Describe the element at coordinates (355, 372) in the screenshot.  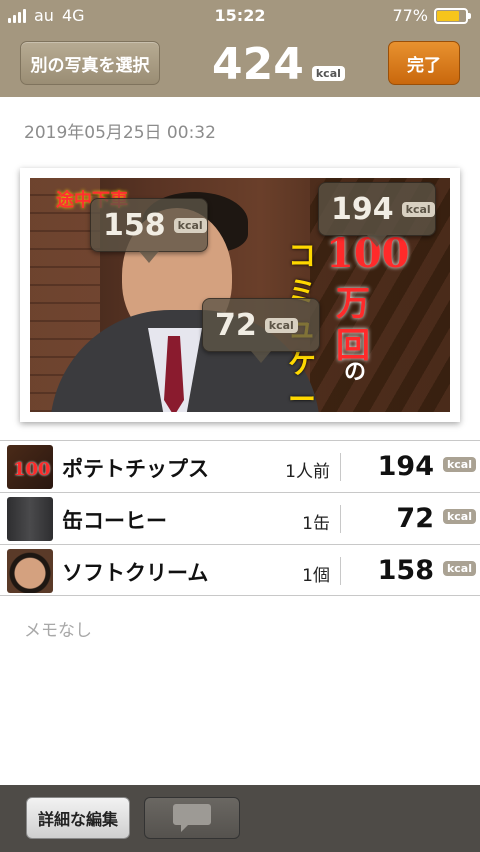
I see `photo-caption-no: の` at that location.